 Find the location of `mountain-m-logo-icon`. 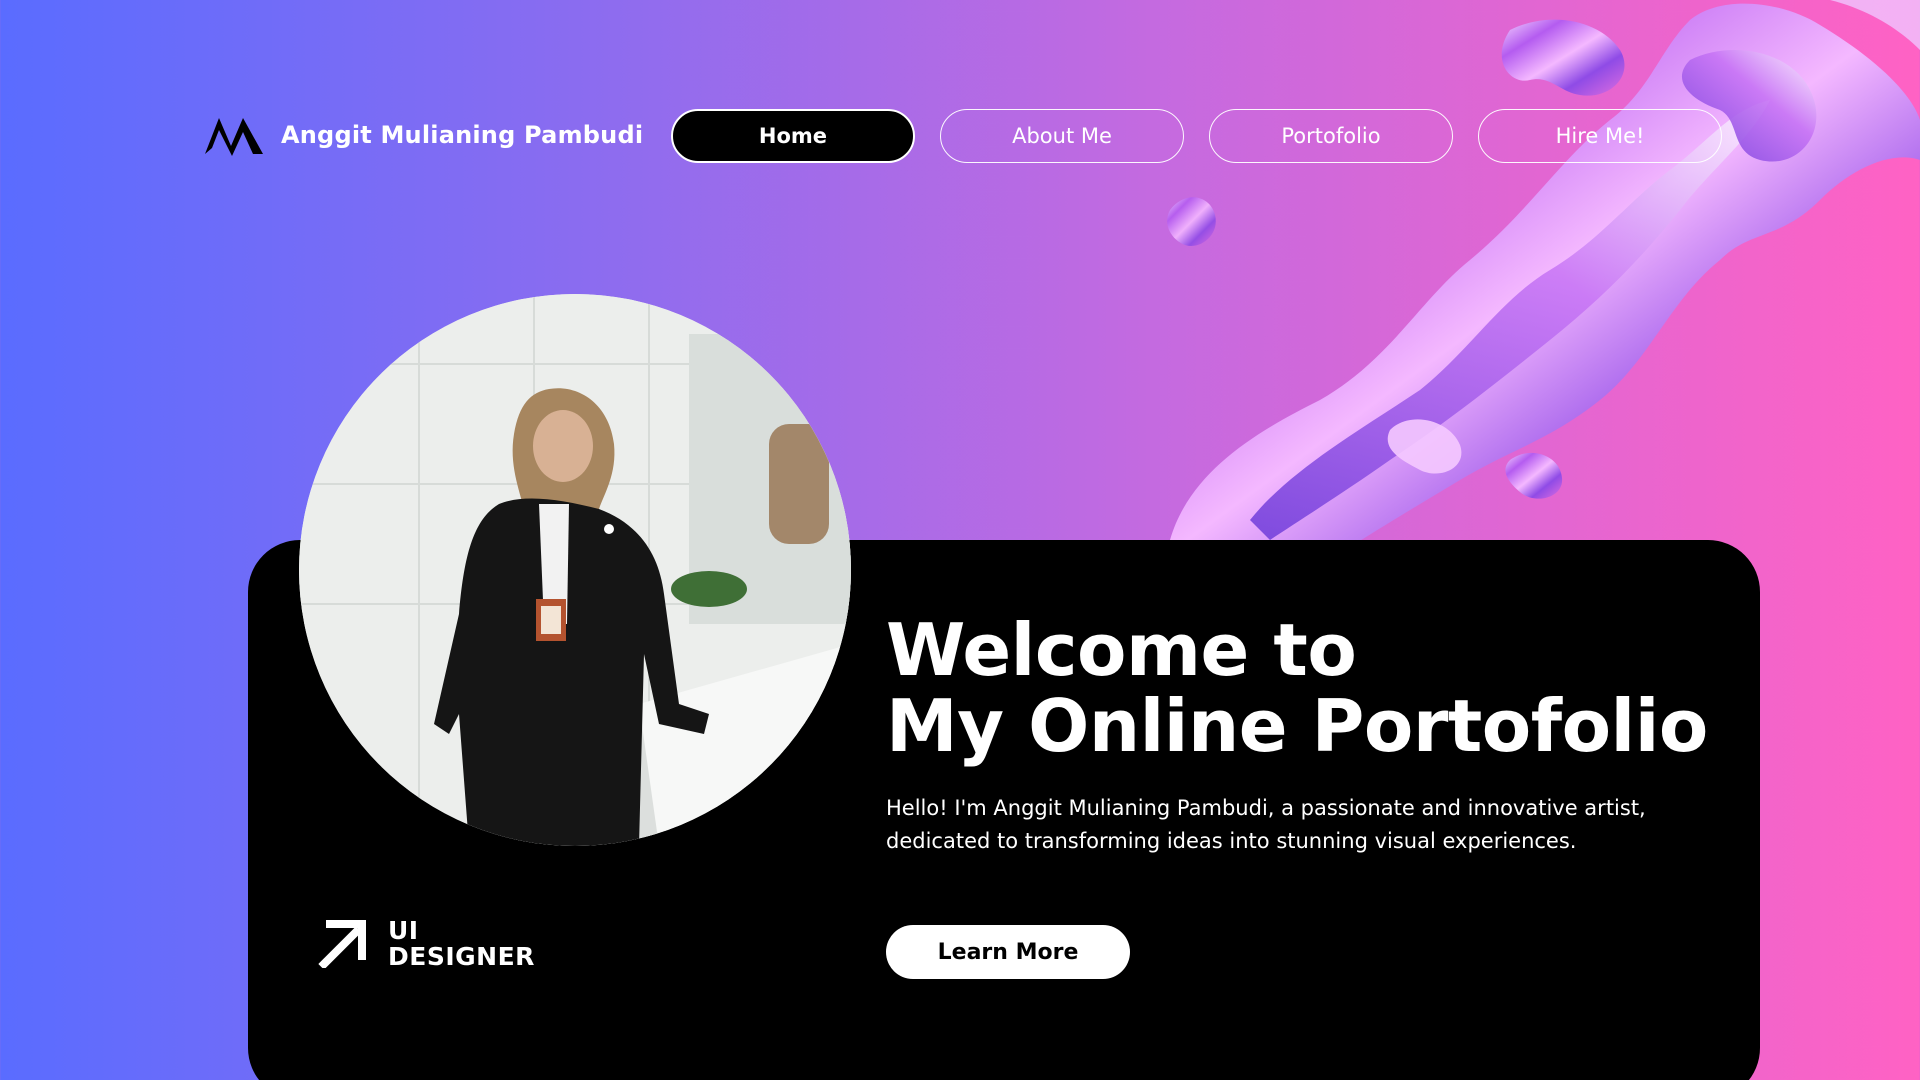

mountain-m-logo-icon is located at coordinates (234, 137).